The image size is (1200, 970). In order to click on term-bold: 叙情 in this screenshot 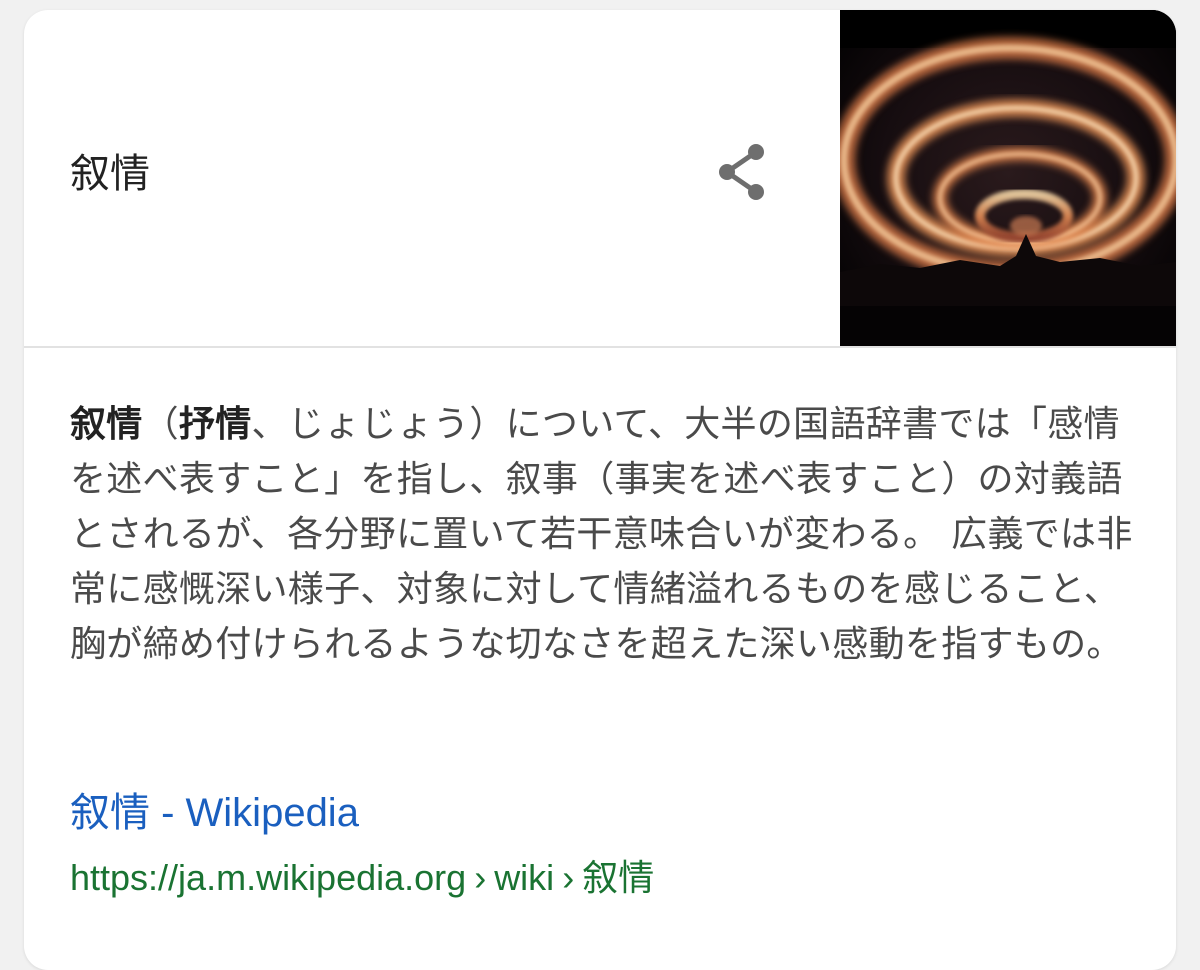, I will do `click(106, 424)`.